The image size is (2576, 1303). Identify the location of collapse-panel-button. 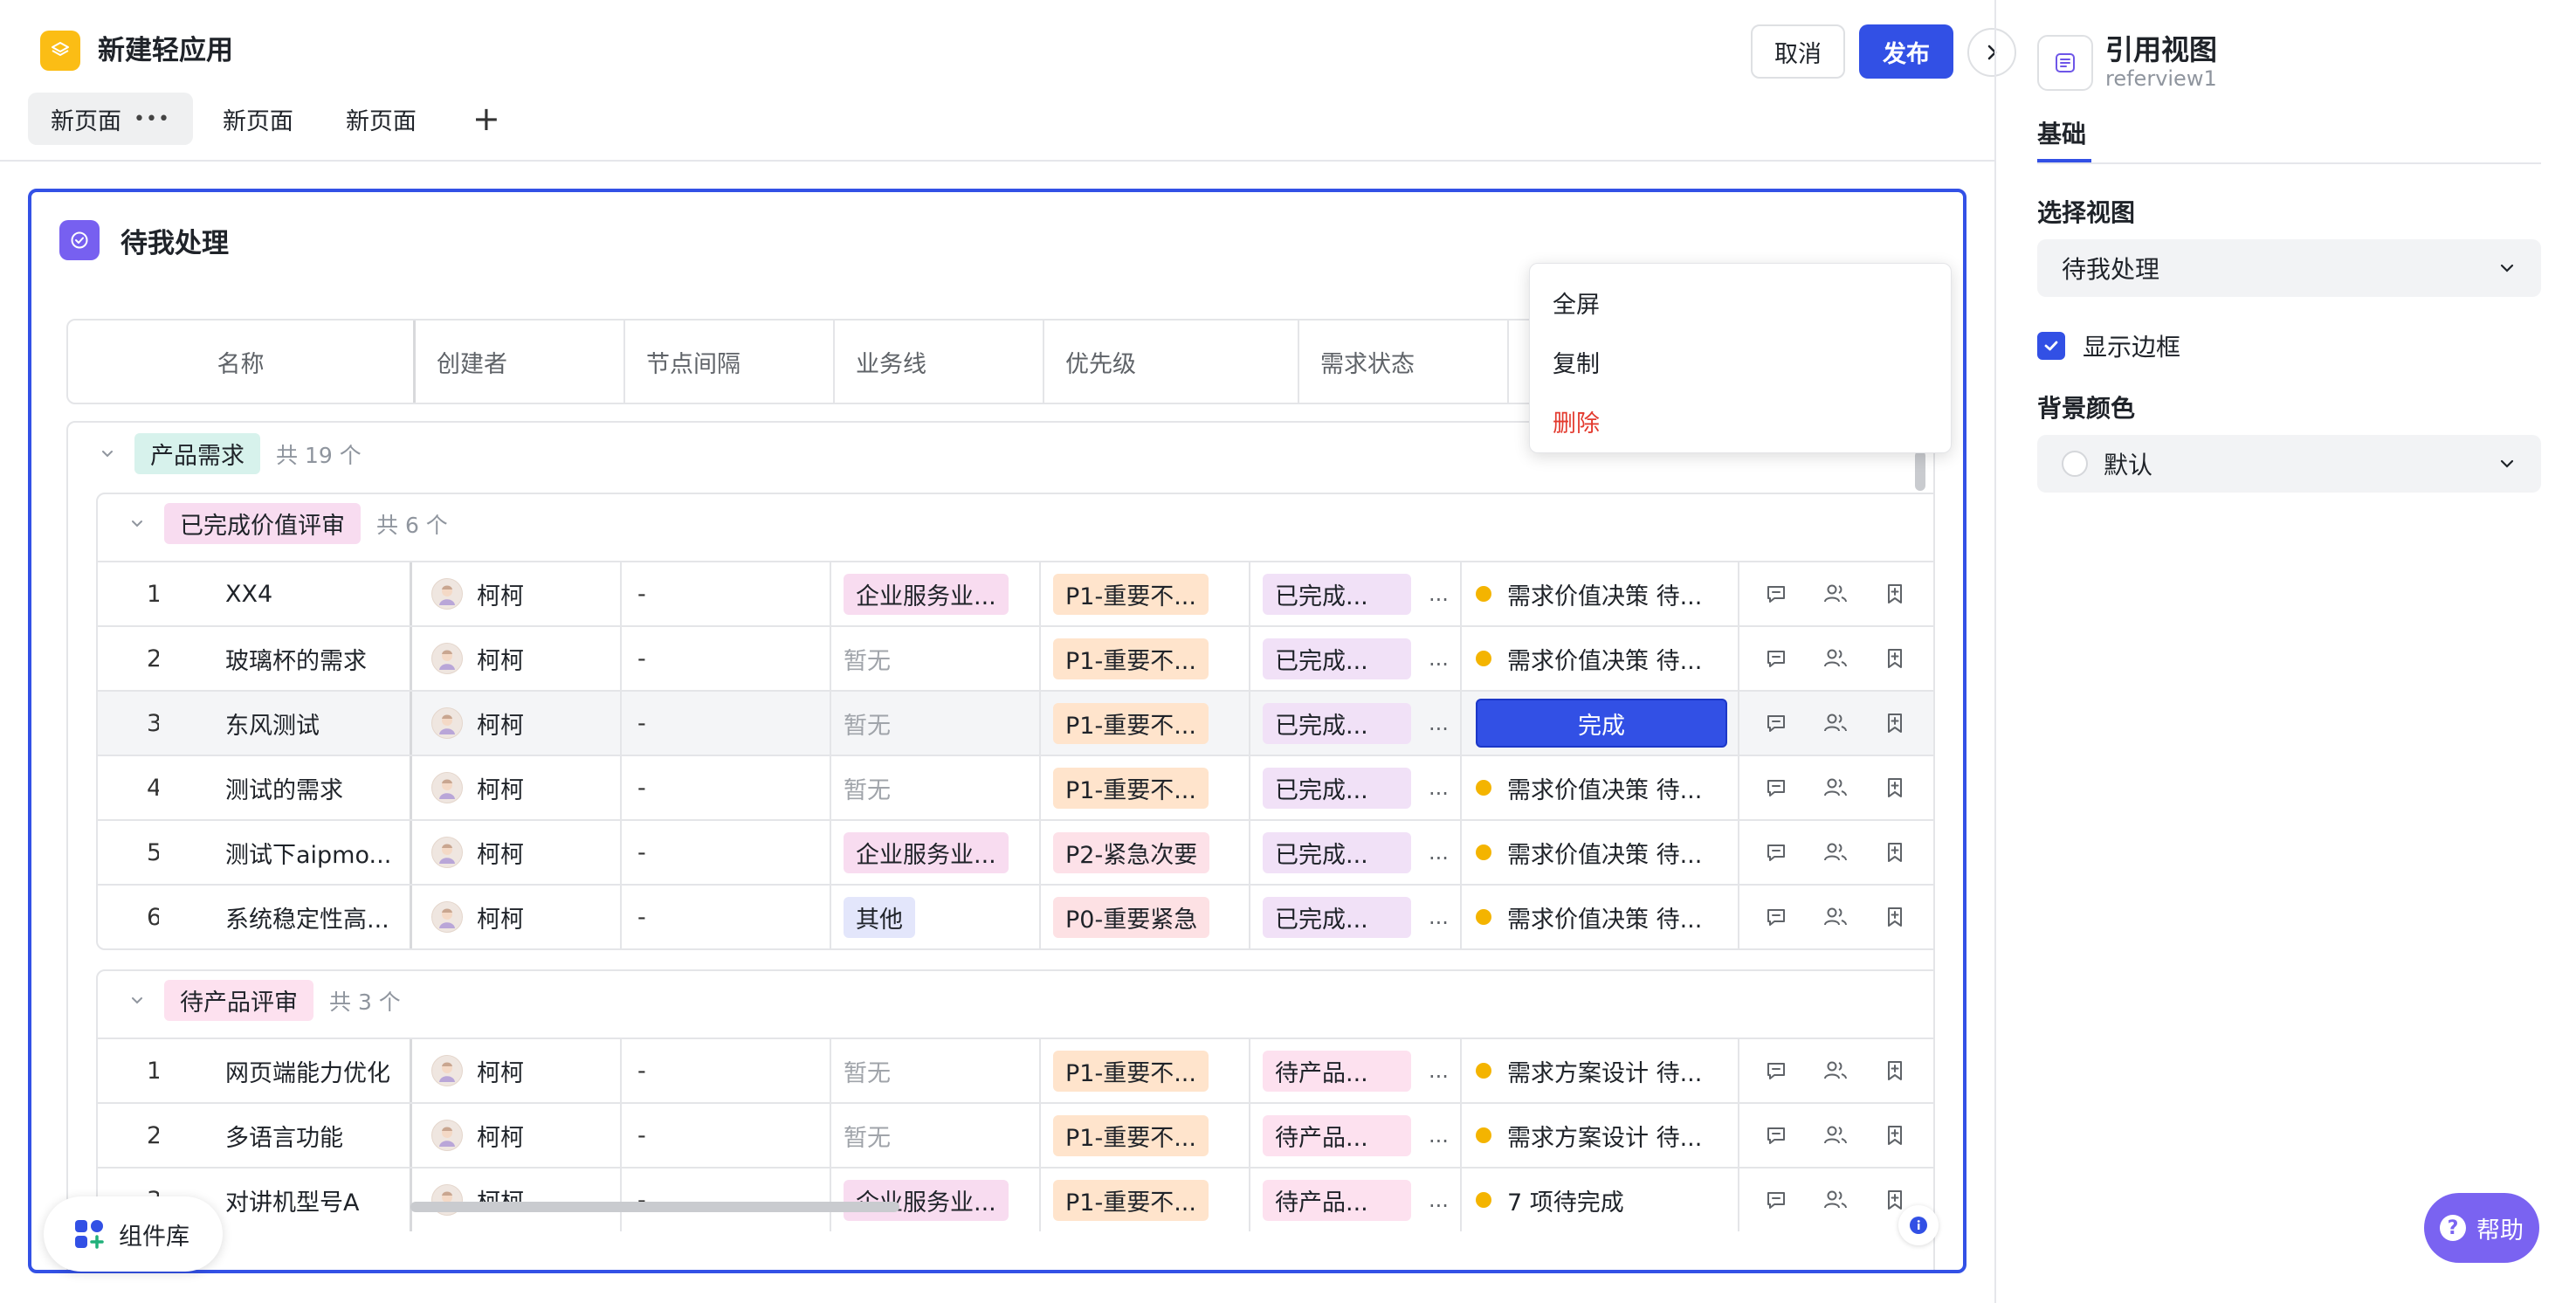
(1991, 52).